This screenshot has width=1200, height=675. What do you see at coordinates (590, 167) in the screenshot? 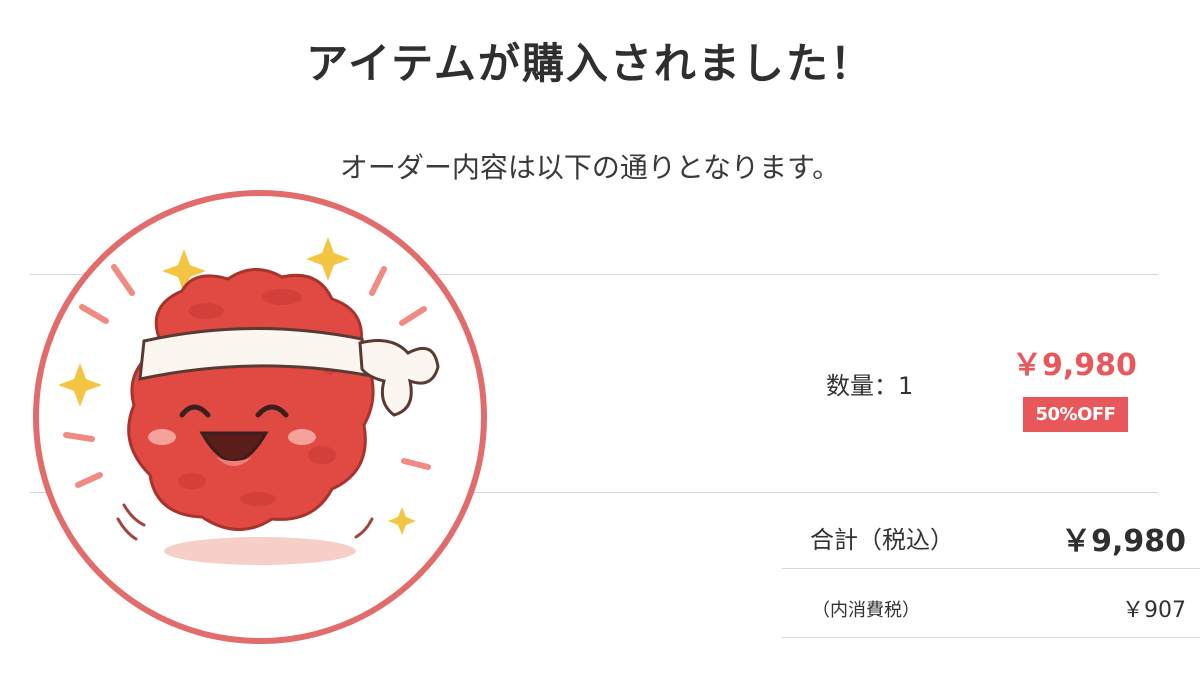
I see `page-subtitle: オーダー内容は以下の通りとなります。` at bounding box center [590, 167].